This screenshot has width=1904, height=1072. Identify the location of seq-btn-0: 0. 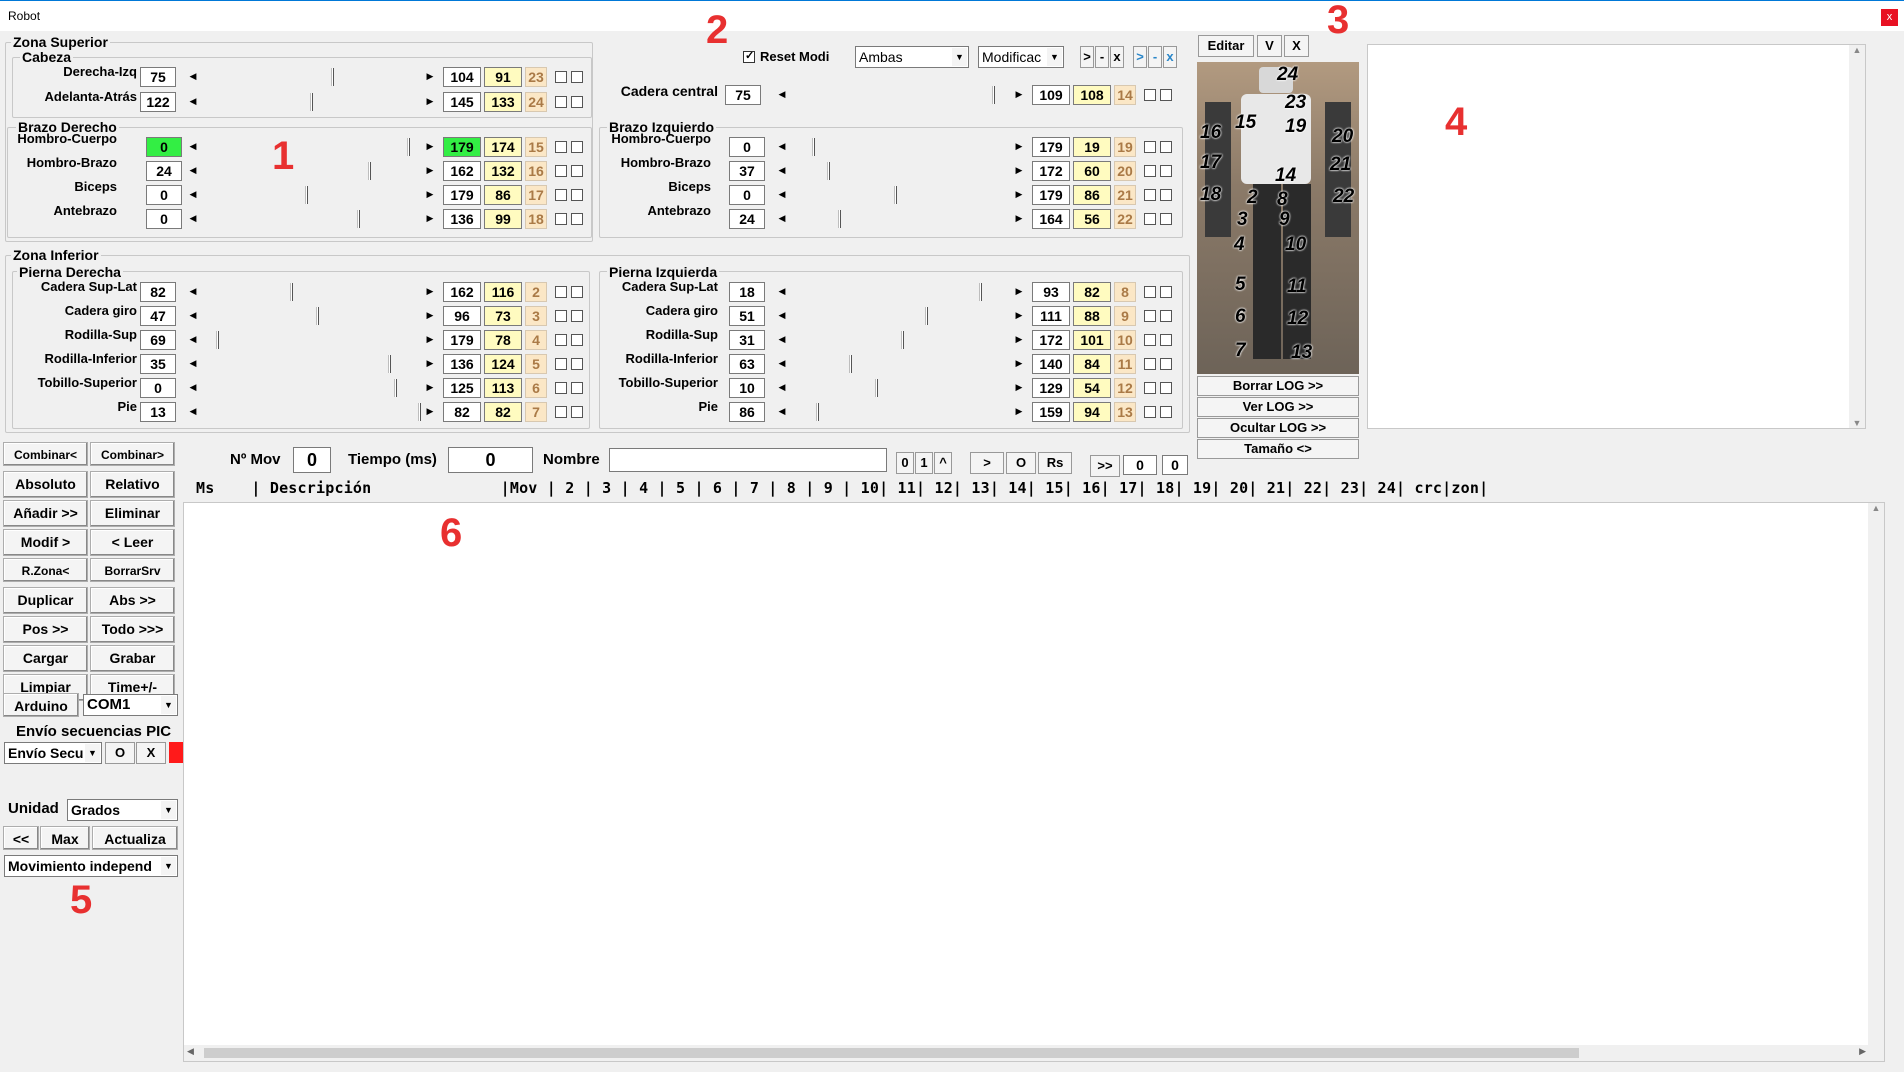
(905, 463).